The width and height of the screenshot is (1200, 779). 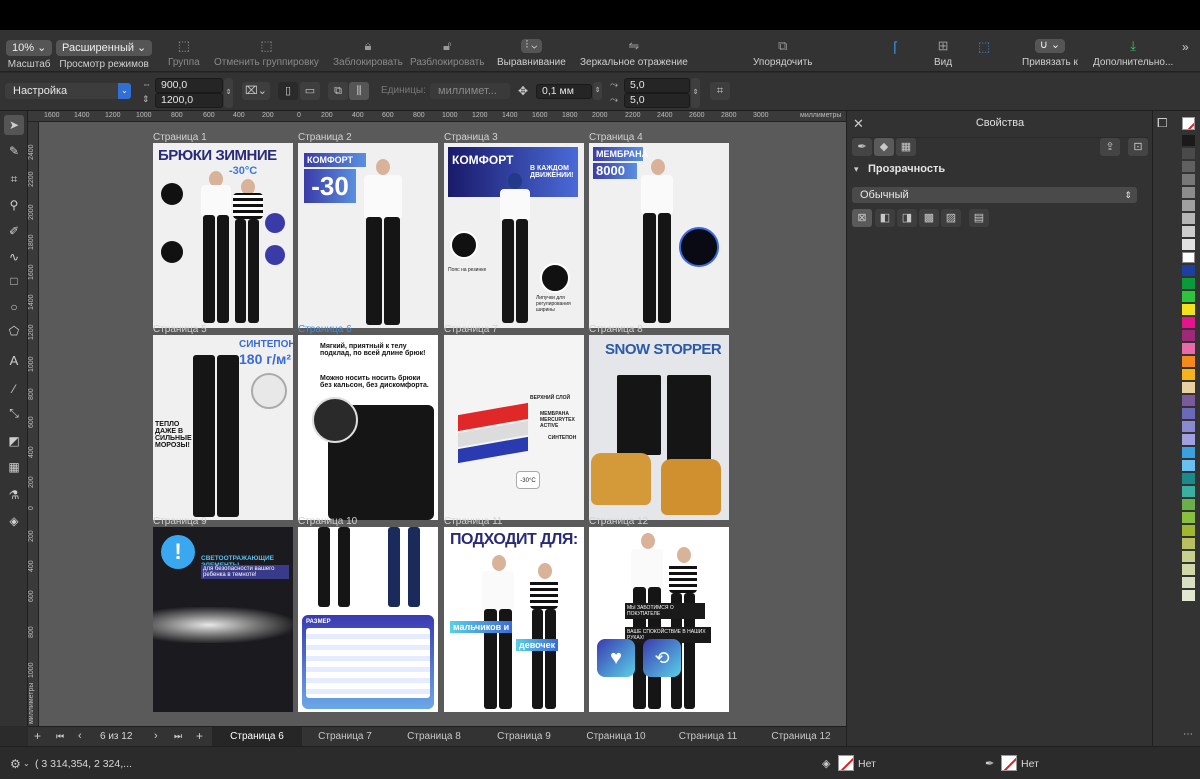 I want to click on page-label: Страница 2, so click(x=325, y=137).